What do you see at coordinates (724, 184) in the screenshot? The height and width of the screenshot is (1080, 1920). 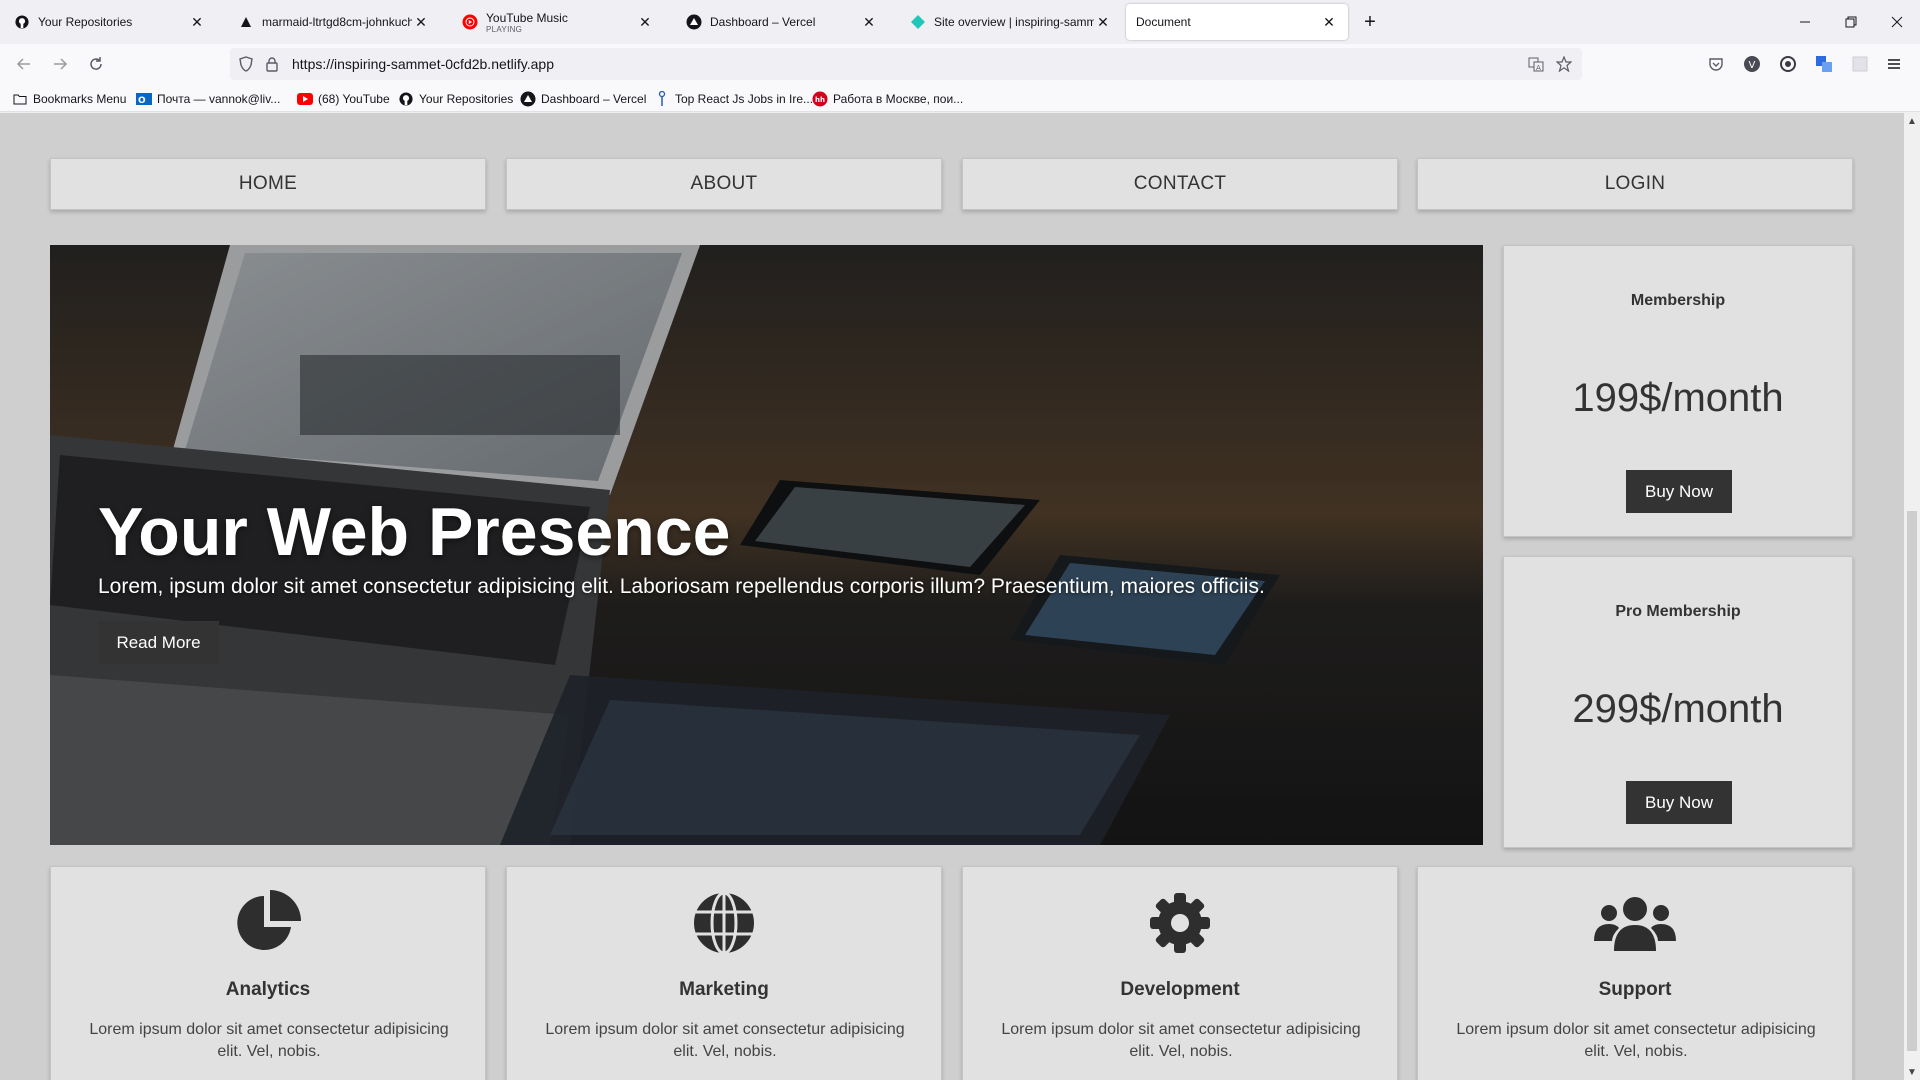 I see `nav-about-link: ABOUT` at bounding box center [724, 184].